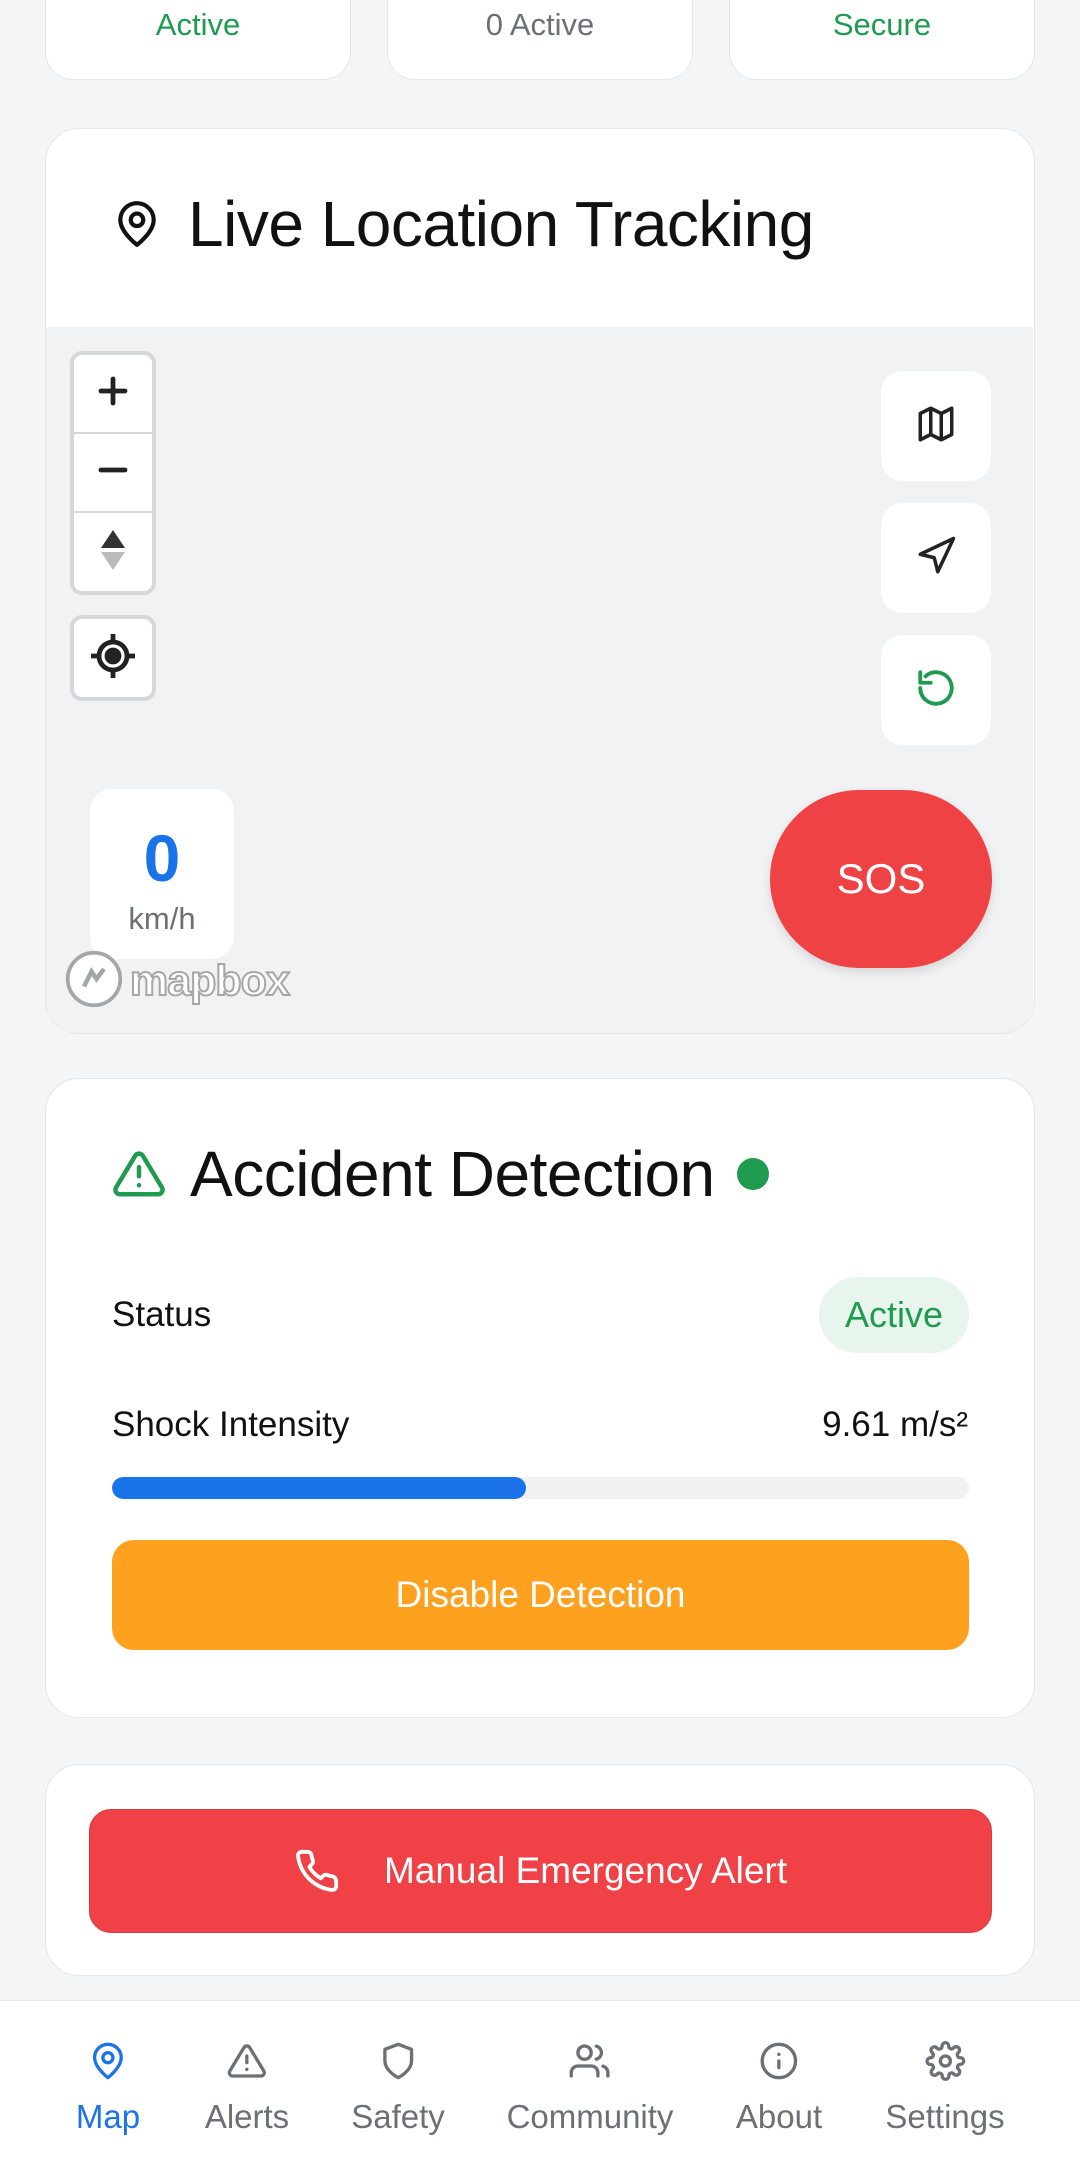 The height and width of the screenshot is (2182, 1080). Describe the element at coordinates (945, 2116) in the screenshot. I see `nav-label: Settings` at that location.